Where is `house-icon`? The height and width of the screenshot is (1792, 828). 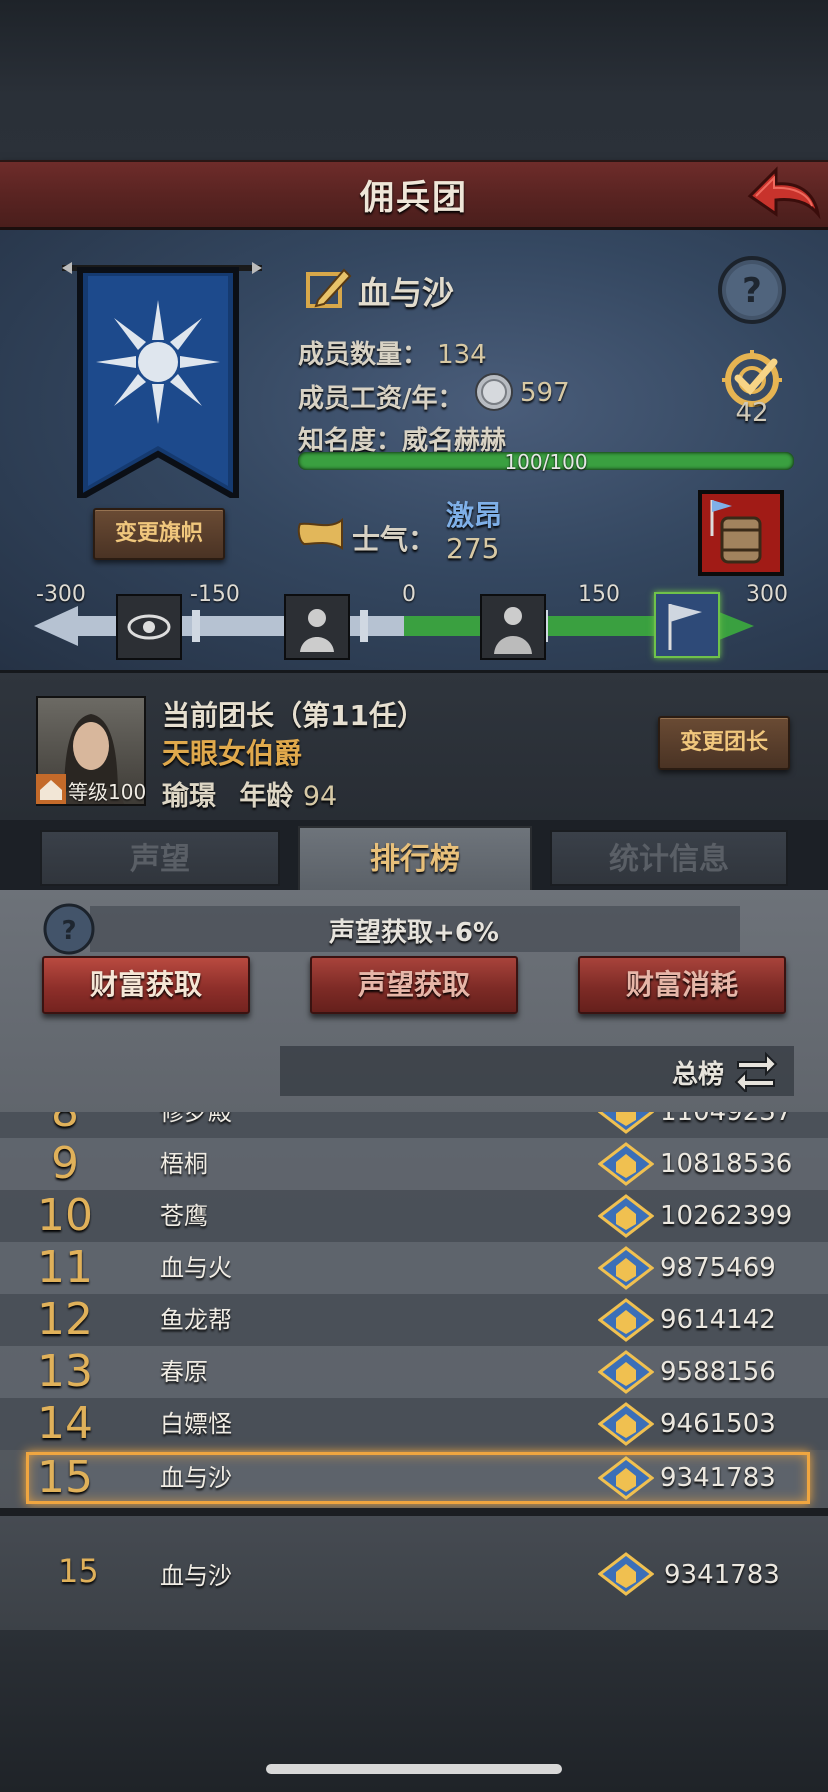 house-icon is located at coordinates (51, 789).